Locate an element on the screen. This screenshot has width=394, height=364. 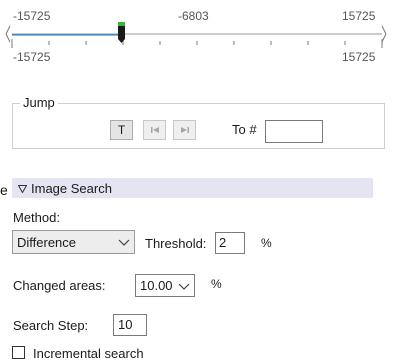
changed-areas-label: Changed areas: is located at coordinates (59, 285).